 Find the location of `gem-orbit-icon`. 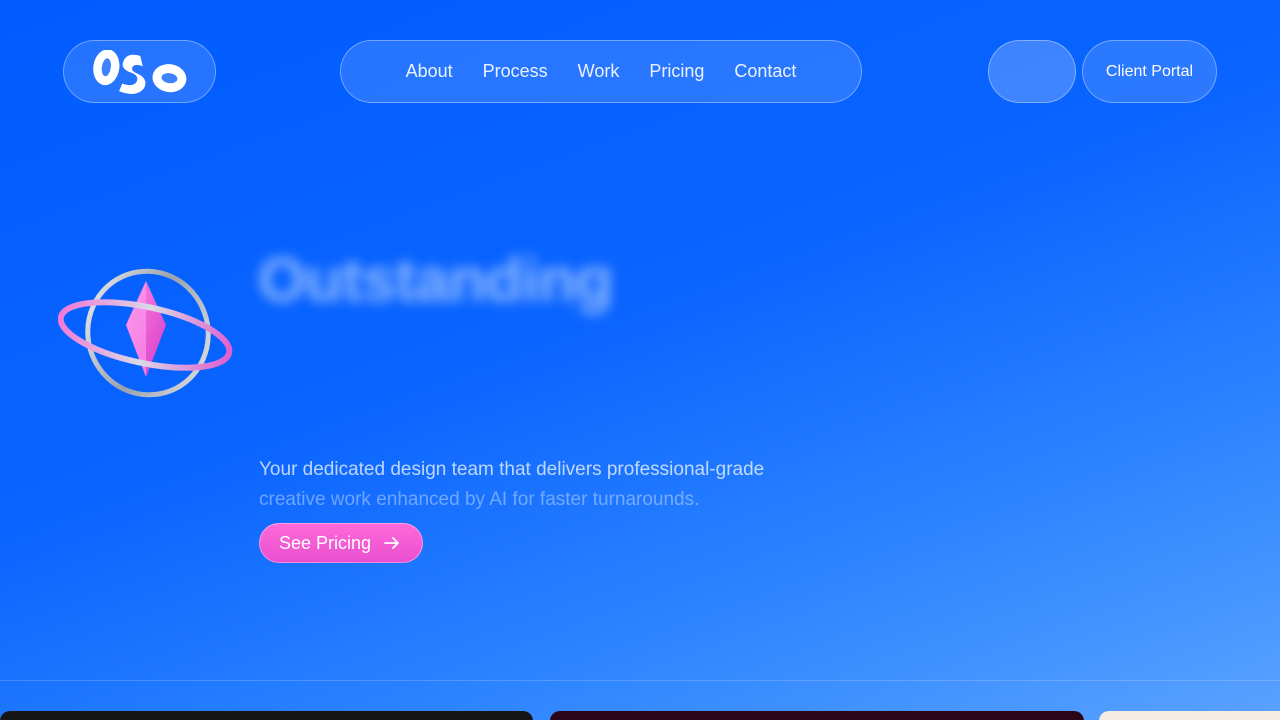

gem-orbit-icon is located at coordinates (145, 335).